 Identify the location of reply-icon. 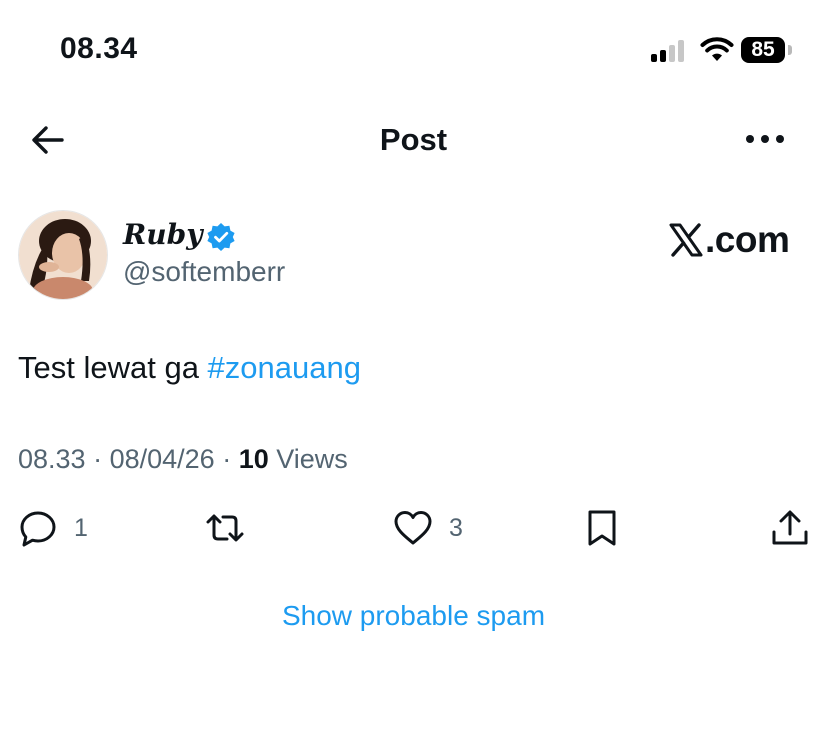
(38, 529).